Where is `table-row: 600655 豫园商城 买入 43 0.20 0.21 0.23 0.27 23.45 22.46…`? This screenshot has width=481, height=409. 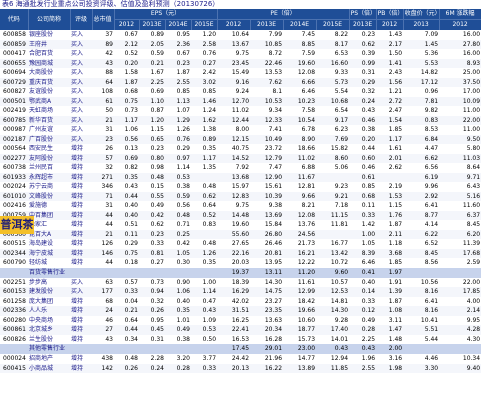 table-row: 600655 豫园商城 买入 43 0.20 0.21 0.23 0.27 23.45 22.46… is located at coordinates (240, 63).